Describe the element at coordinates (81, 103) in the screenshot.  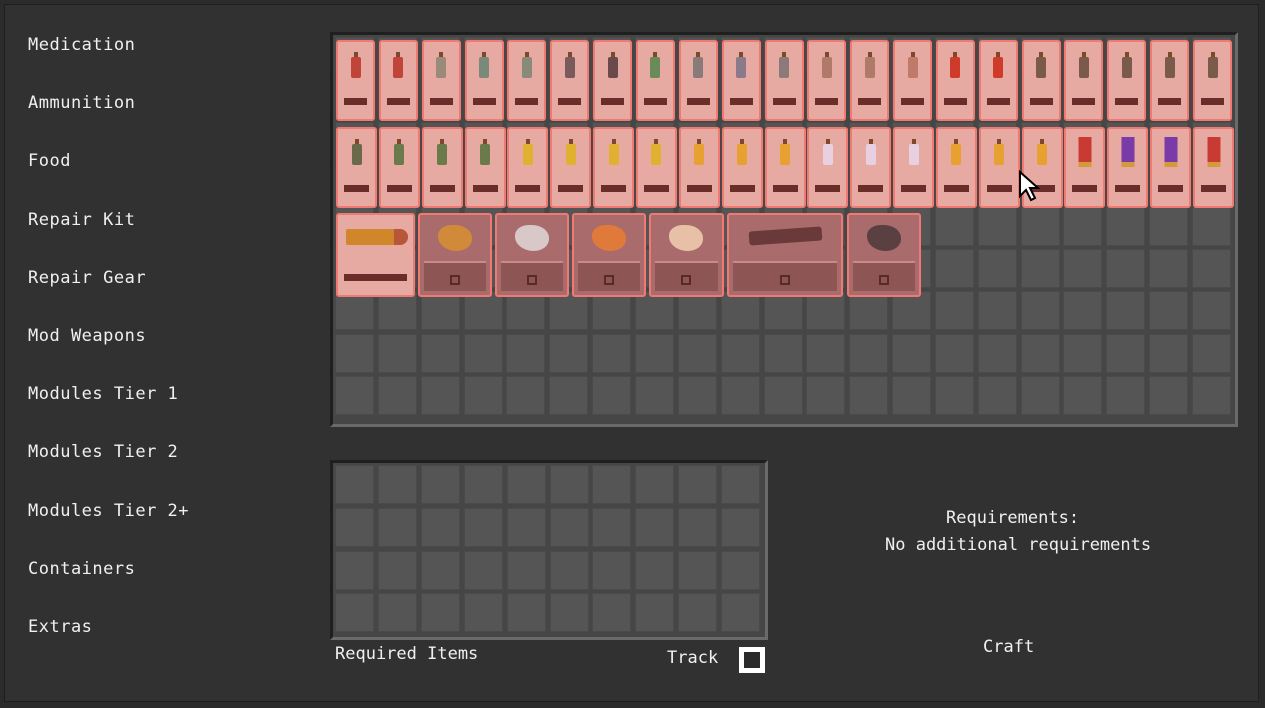
I see `category-item: Ammunition` at that location.